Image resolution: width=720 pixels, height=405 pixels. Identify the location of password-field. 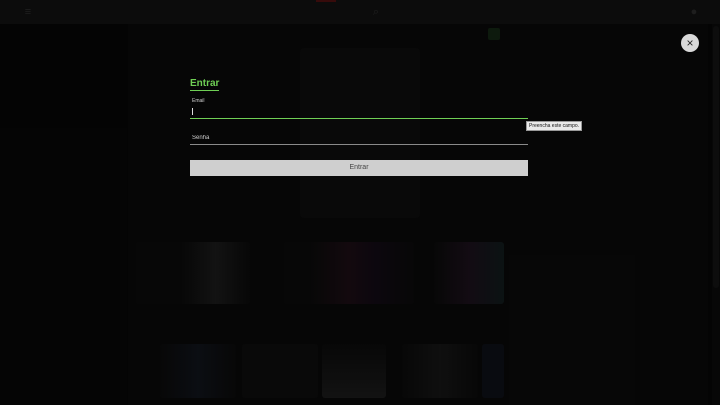
(359, 138).